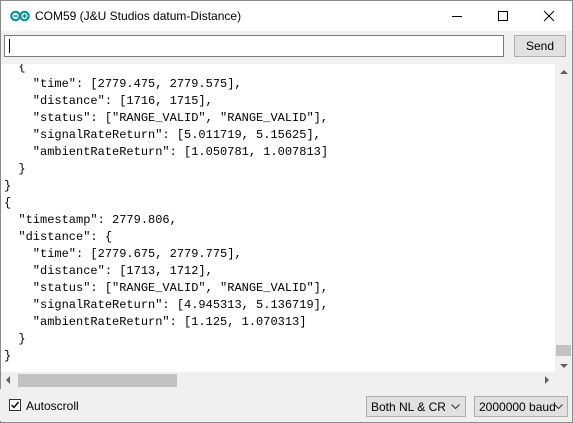  I want to click on output-line: "time": [2779.675, 2779.775],, so click(123, 254).